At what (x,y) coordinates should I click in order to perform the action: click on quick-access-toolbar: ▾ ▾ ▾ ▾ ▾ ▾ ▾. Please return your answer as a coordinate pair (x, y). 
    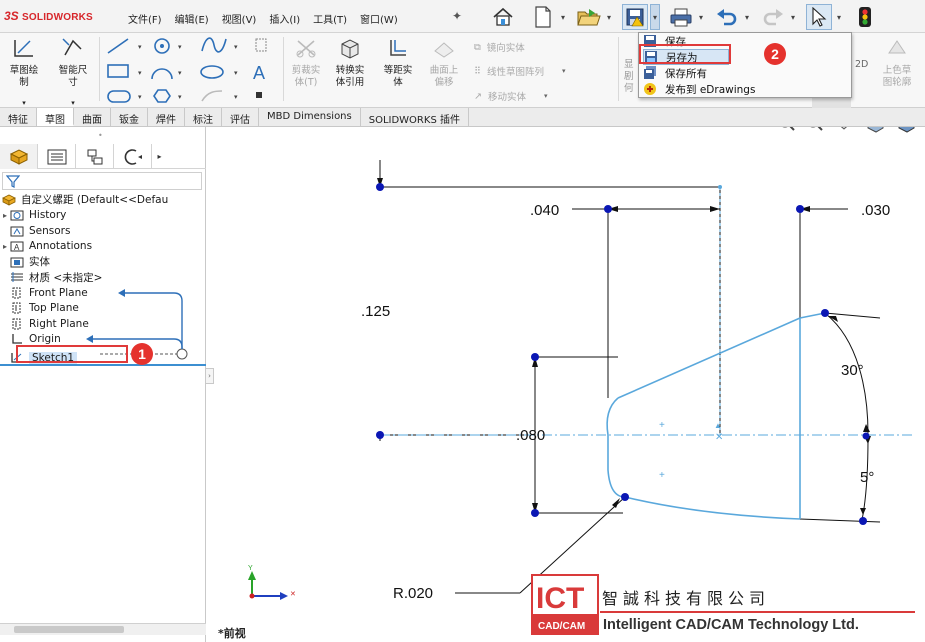
    Looking at the image, I should click on (685, 17).